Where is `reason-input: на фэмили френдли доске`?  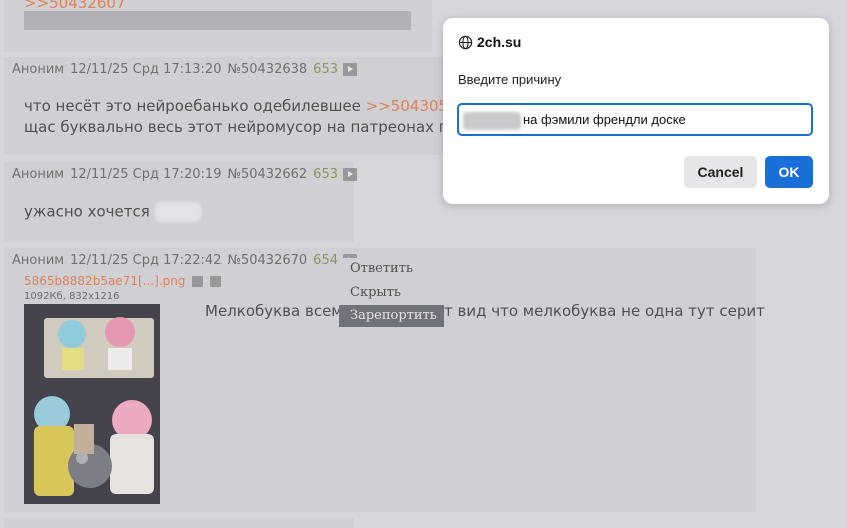
reason-input: на фэмили френдли доске is located at coordinates (635, 119).